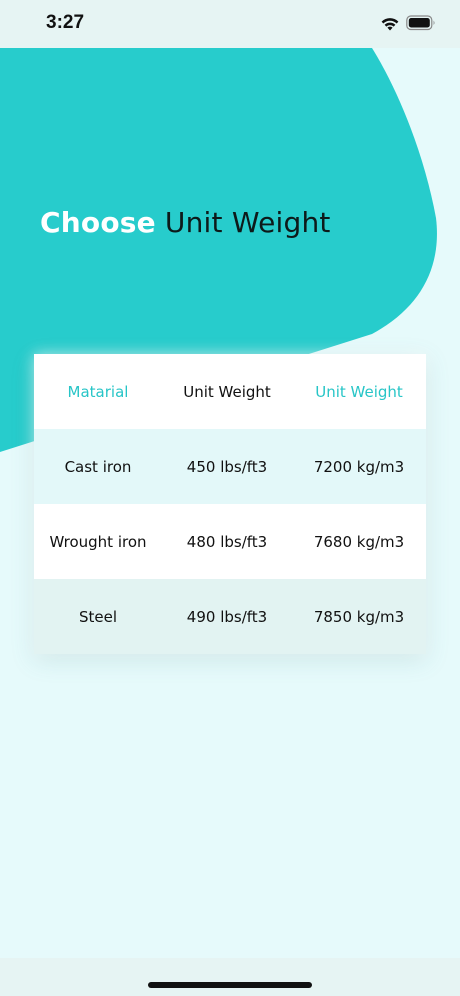  What do you see at coordinates (359, 466) in the screenshot?
I see `weight-metric: 7200 kg/m3` at bounding box center [359, 466].